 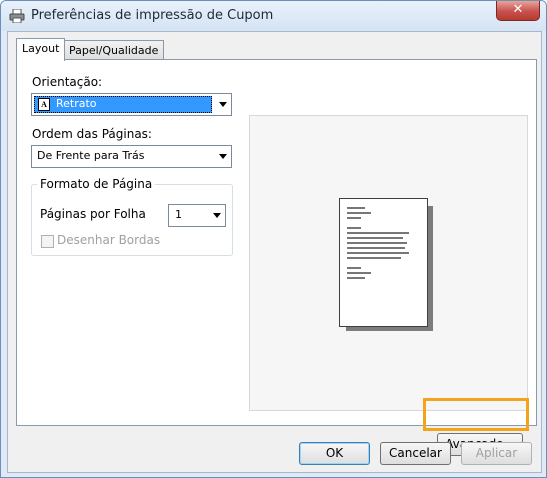 I want to click on orientation-select: A Retrato, so click(x=131, y=104).